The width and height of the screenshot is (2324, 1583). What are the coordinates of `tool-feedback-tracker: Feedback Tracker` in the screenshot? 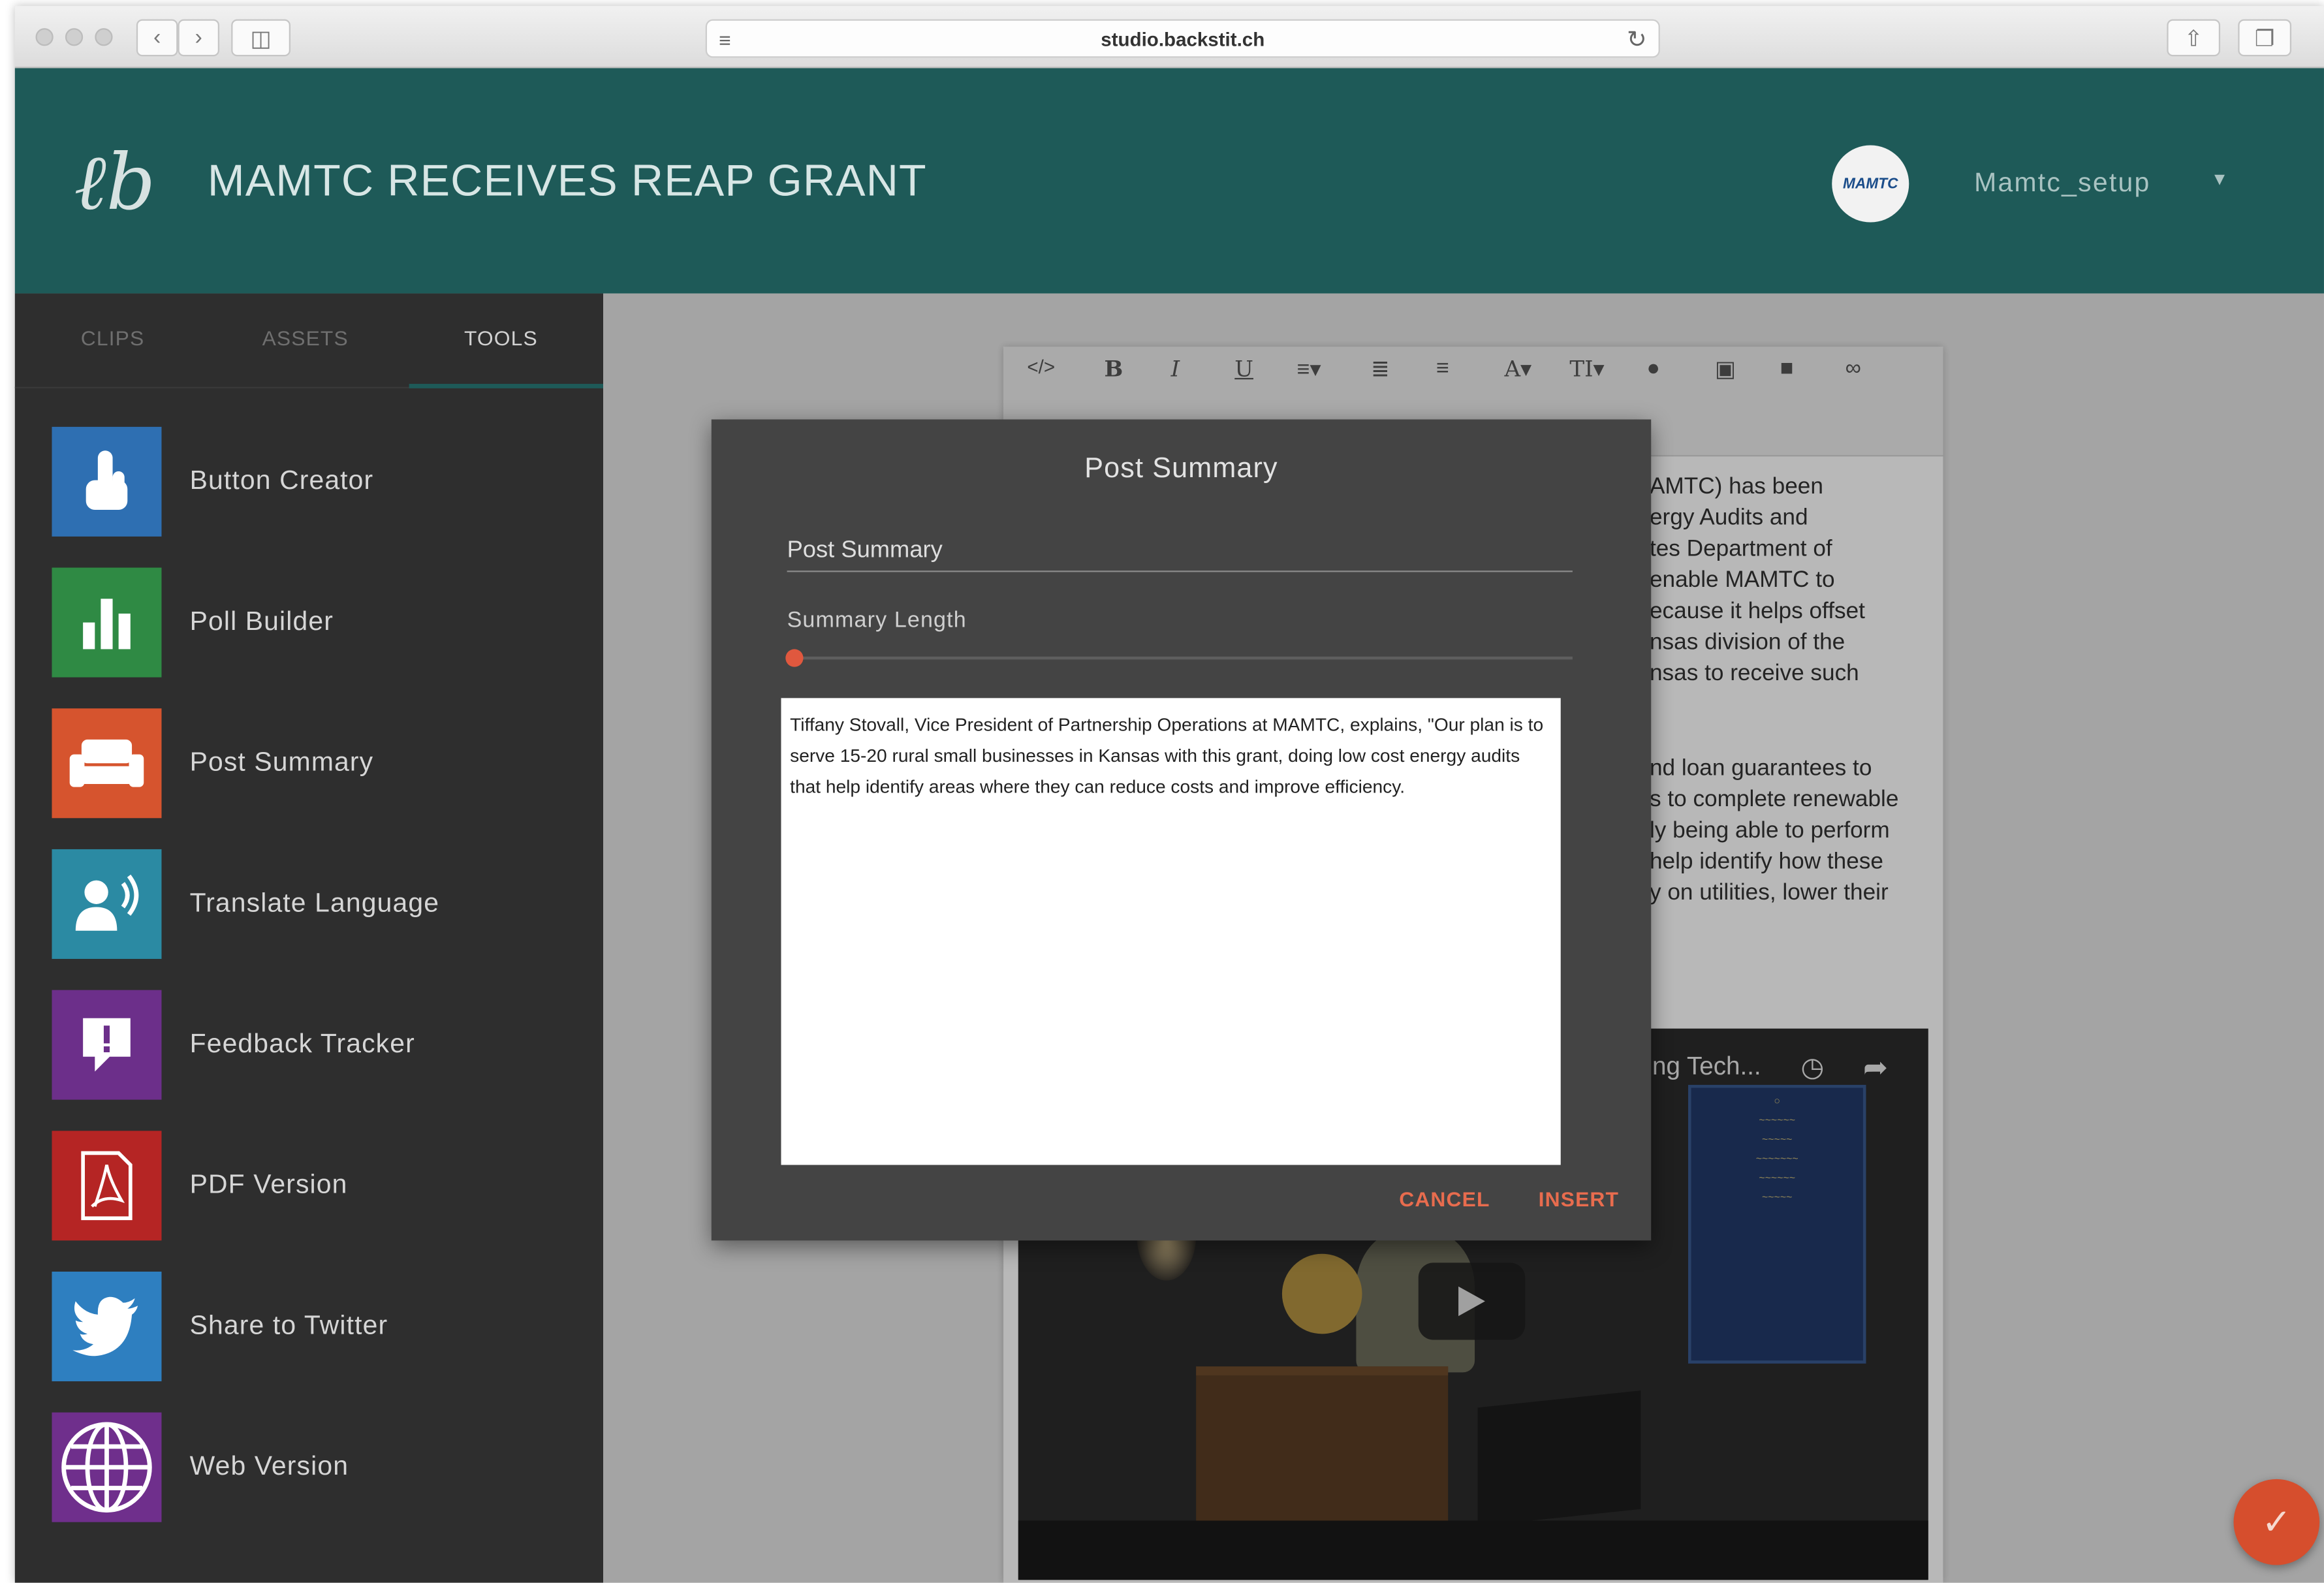 It's located at (318, 1045).